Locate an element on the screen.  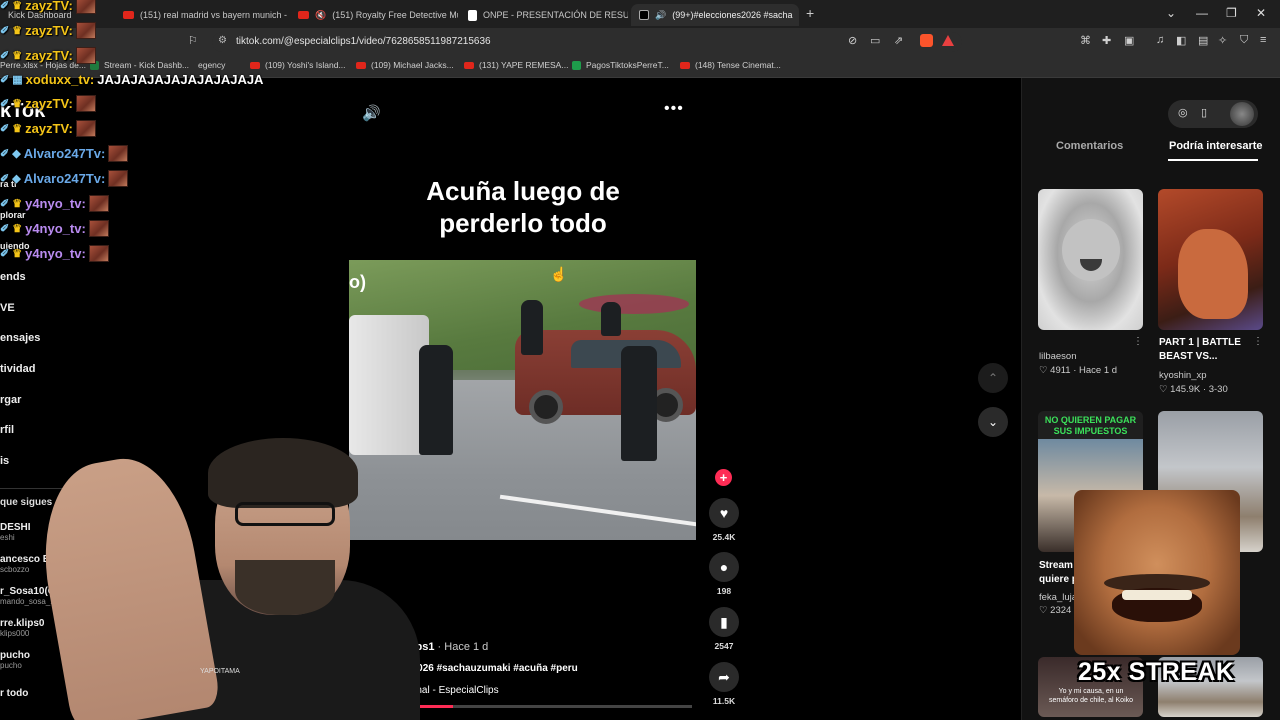
streak-counter: 25x STREAK is located at coordinates (1156, 672).